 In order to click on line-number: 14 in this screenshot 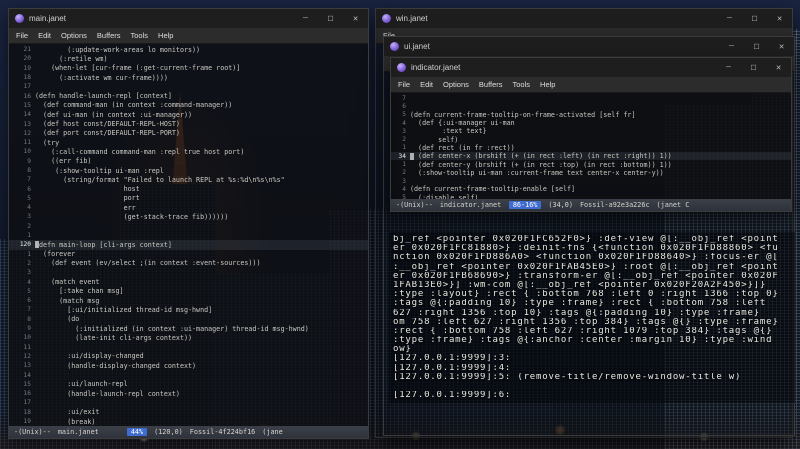, I will do `click(27, 375)`.